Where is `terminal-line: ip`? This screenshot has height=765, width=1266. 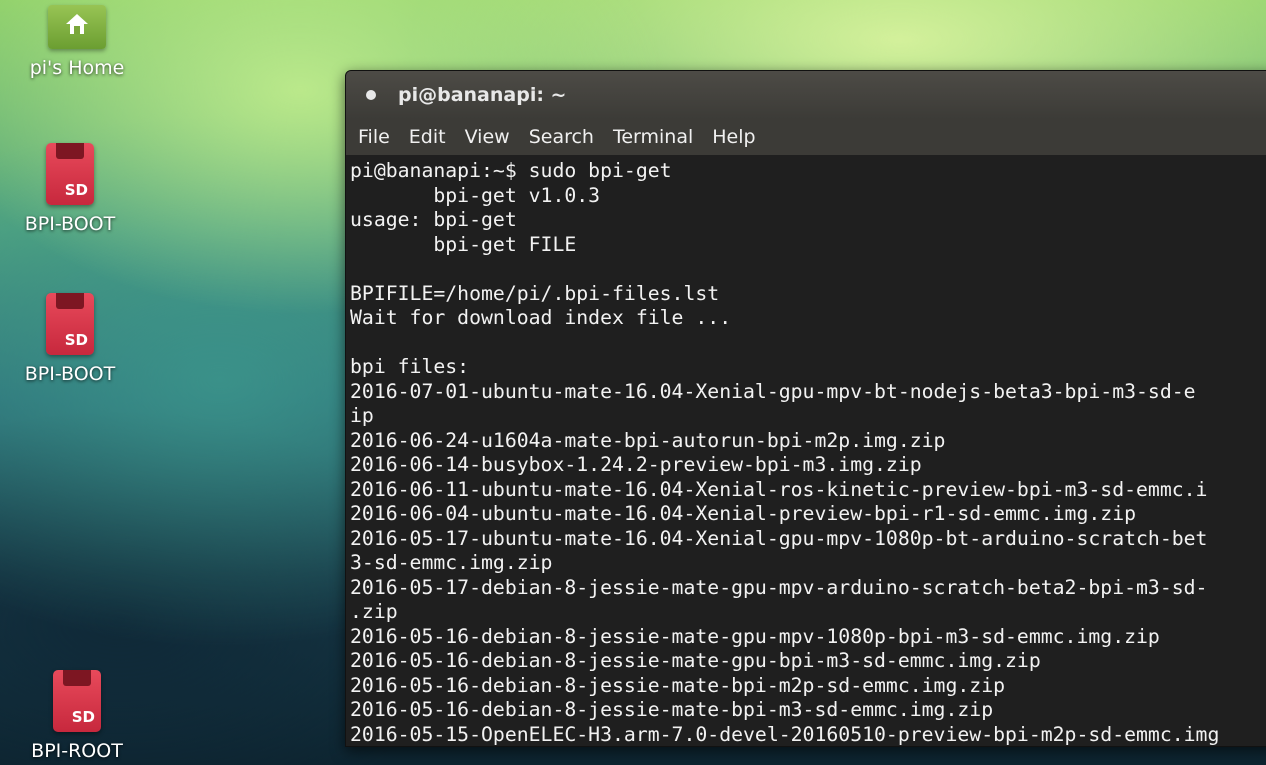
terminal-line: ip is located at coordinates (362, 415).